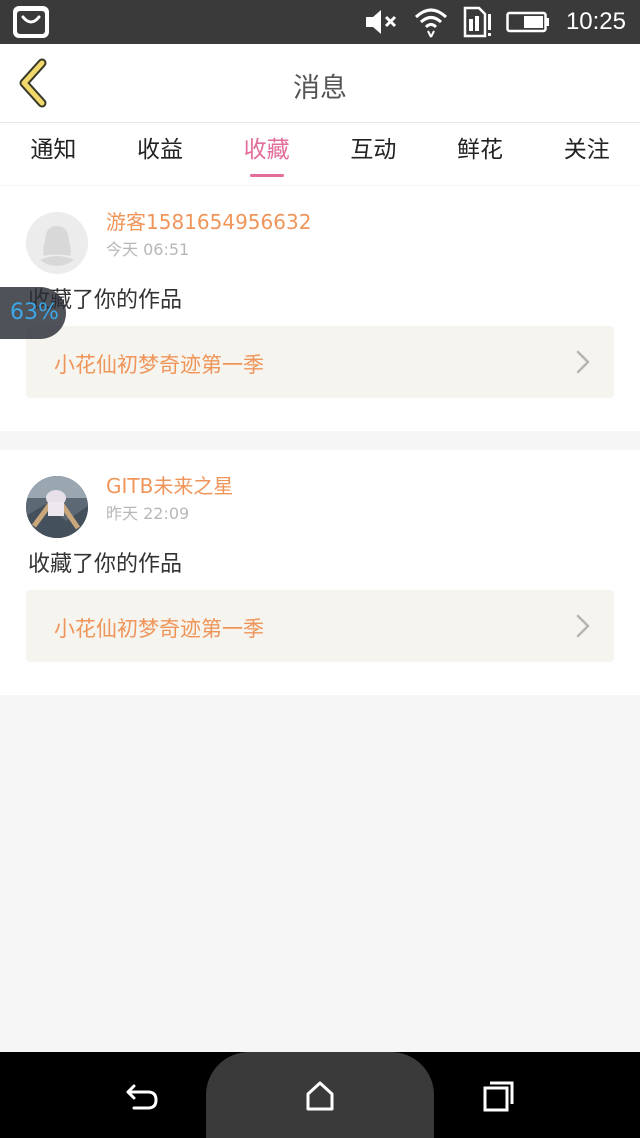 The width and height of the screenshot is (640, 1138). Describe the element at coordinates (477, 22) in the screenshot. I see `sim-card-icon` at that location.